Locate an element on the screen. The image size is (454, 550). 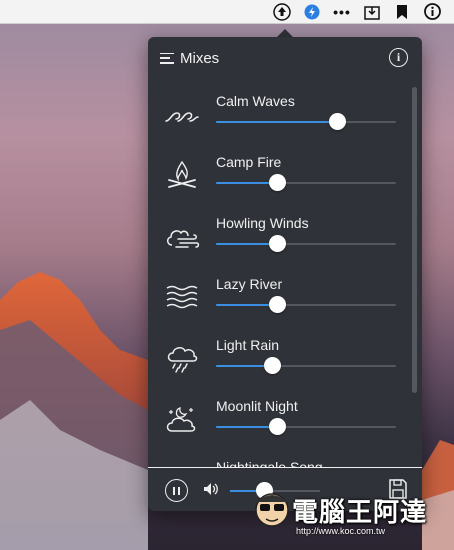
popover-title: Mixes is located at coordinates (200, 58).